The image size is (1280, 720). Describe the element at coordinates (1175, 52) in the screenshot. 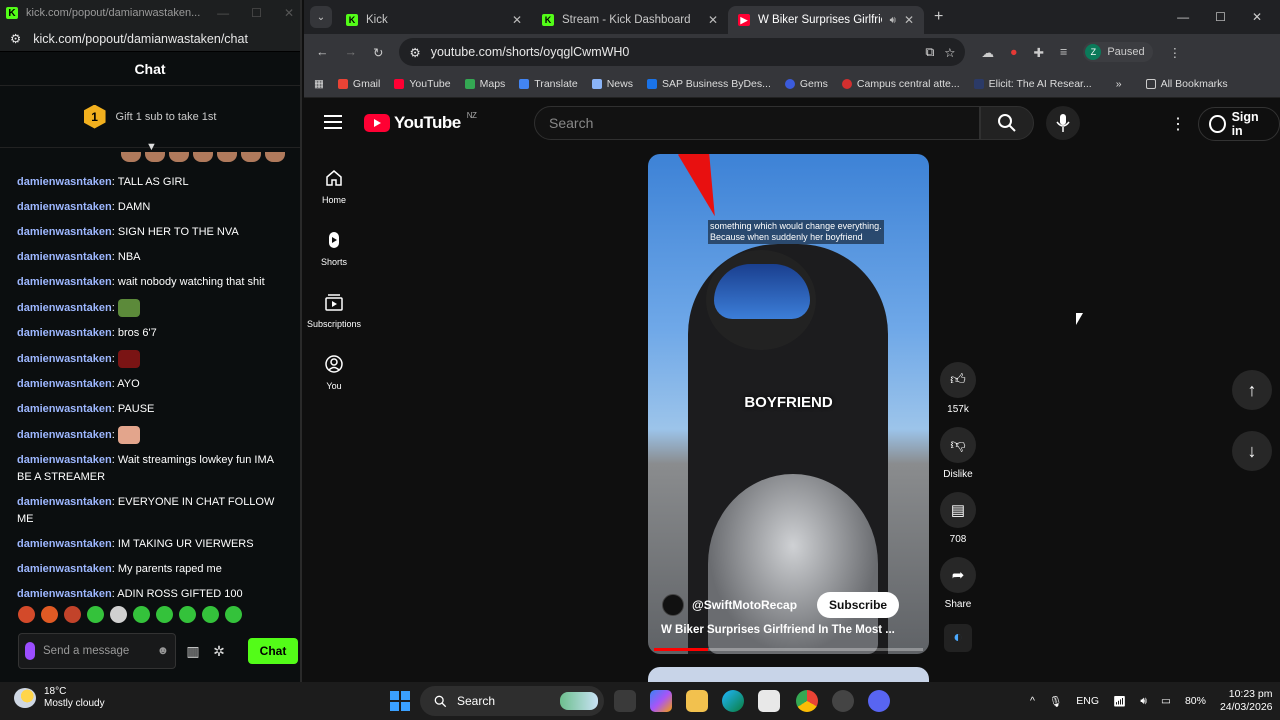

I see `browser-menu-icon: ⋮` at that location.